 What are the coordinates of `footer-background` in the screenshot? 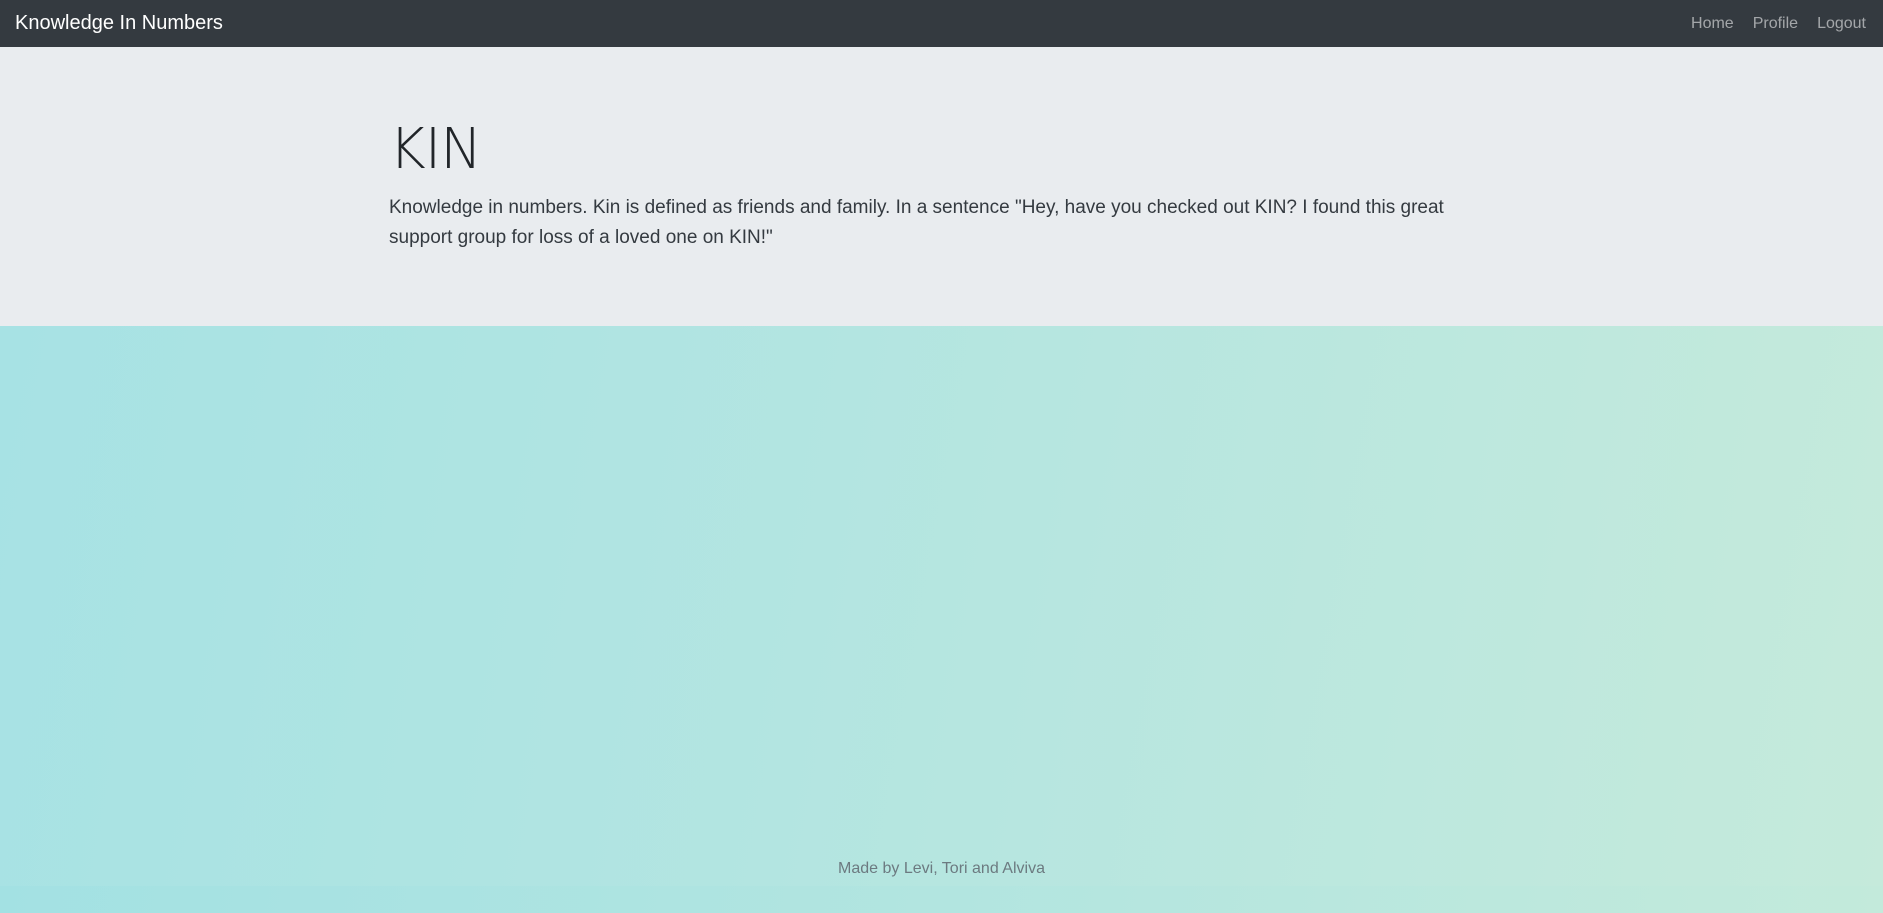 It's located at (941, 899).